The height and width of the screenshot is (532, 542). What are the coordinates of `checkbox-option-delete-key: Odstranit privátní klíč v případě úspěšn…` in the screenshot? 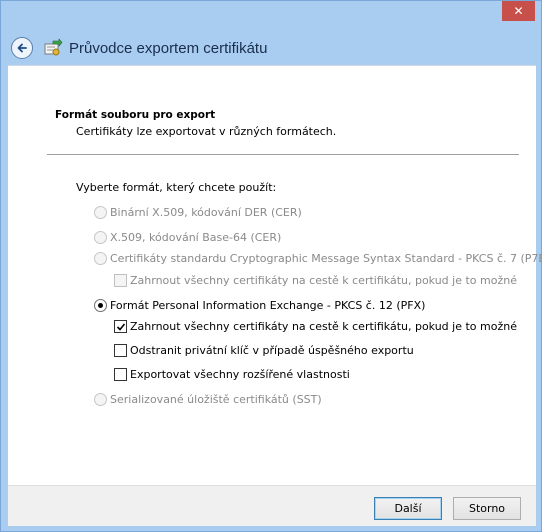 It's located at (264, 350).